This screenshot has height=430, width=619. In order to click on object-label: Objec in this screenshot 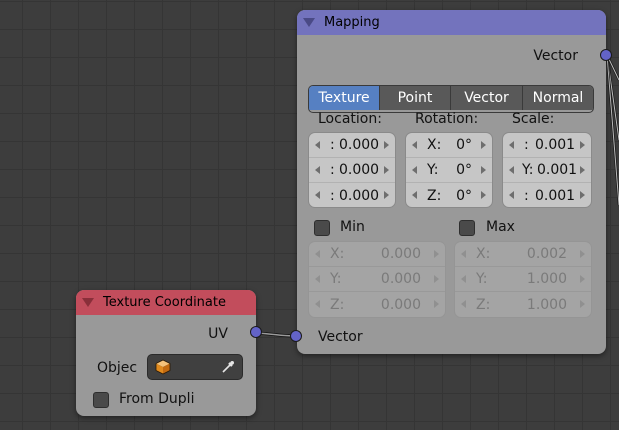, I will do `click(117, 368)`.